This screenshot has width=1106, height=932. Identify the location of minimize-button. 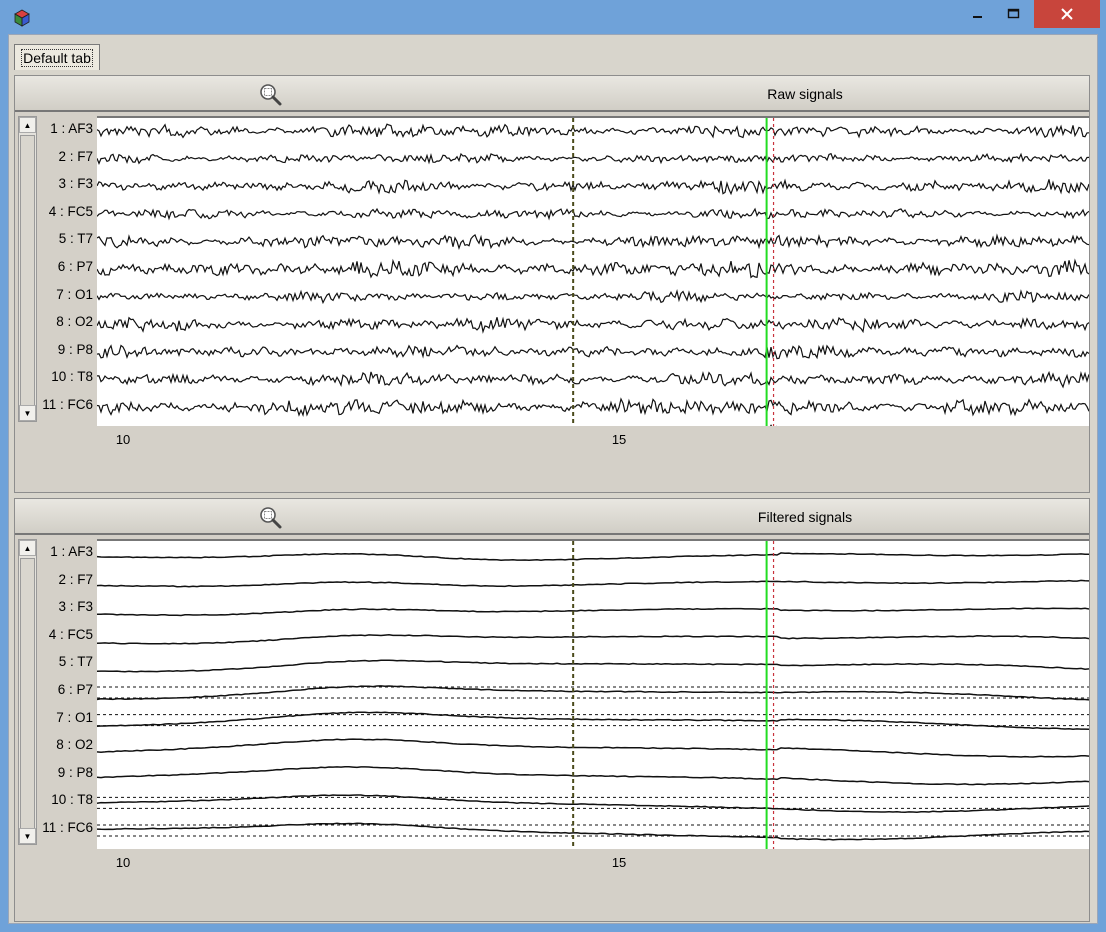
(978, 14).